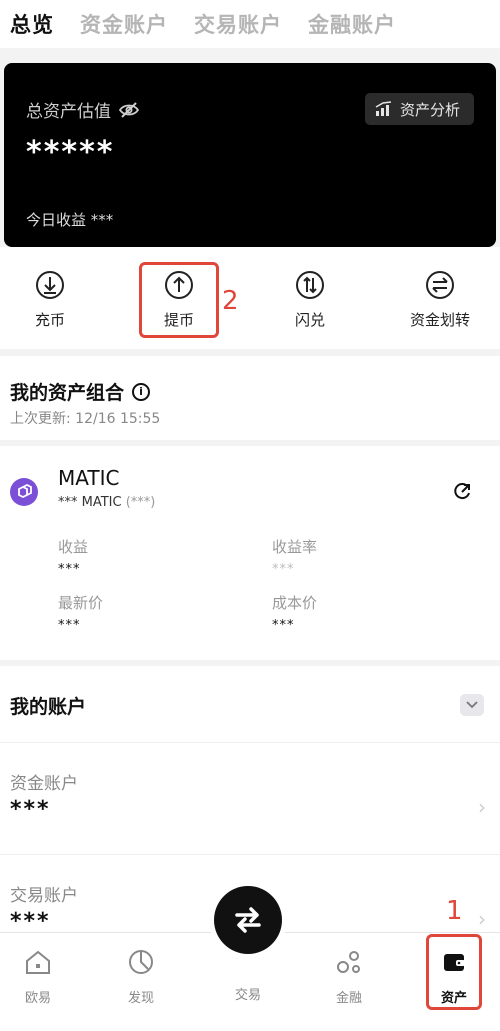  I want to click on analysis-chart-icon, so click(383, 108).